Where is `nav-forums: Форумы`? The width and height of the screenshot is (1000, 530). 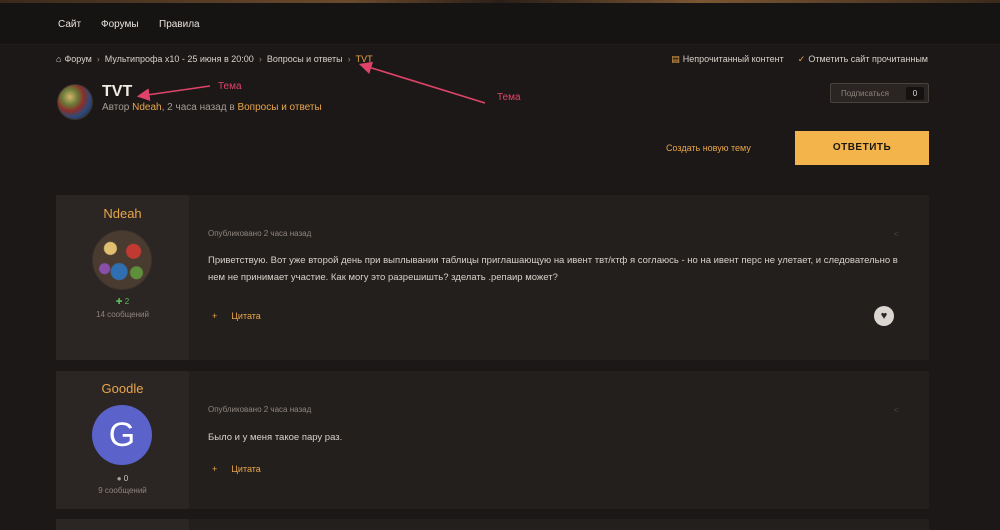 nav-forums: Форумы is located at coordinates (120, 24).